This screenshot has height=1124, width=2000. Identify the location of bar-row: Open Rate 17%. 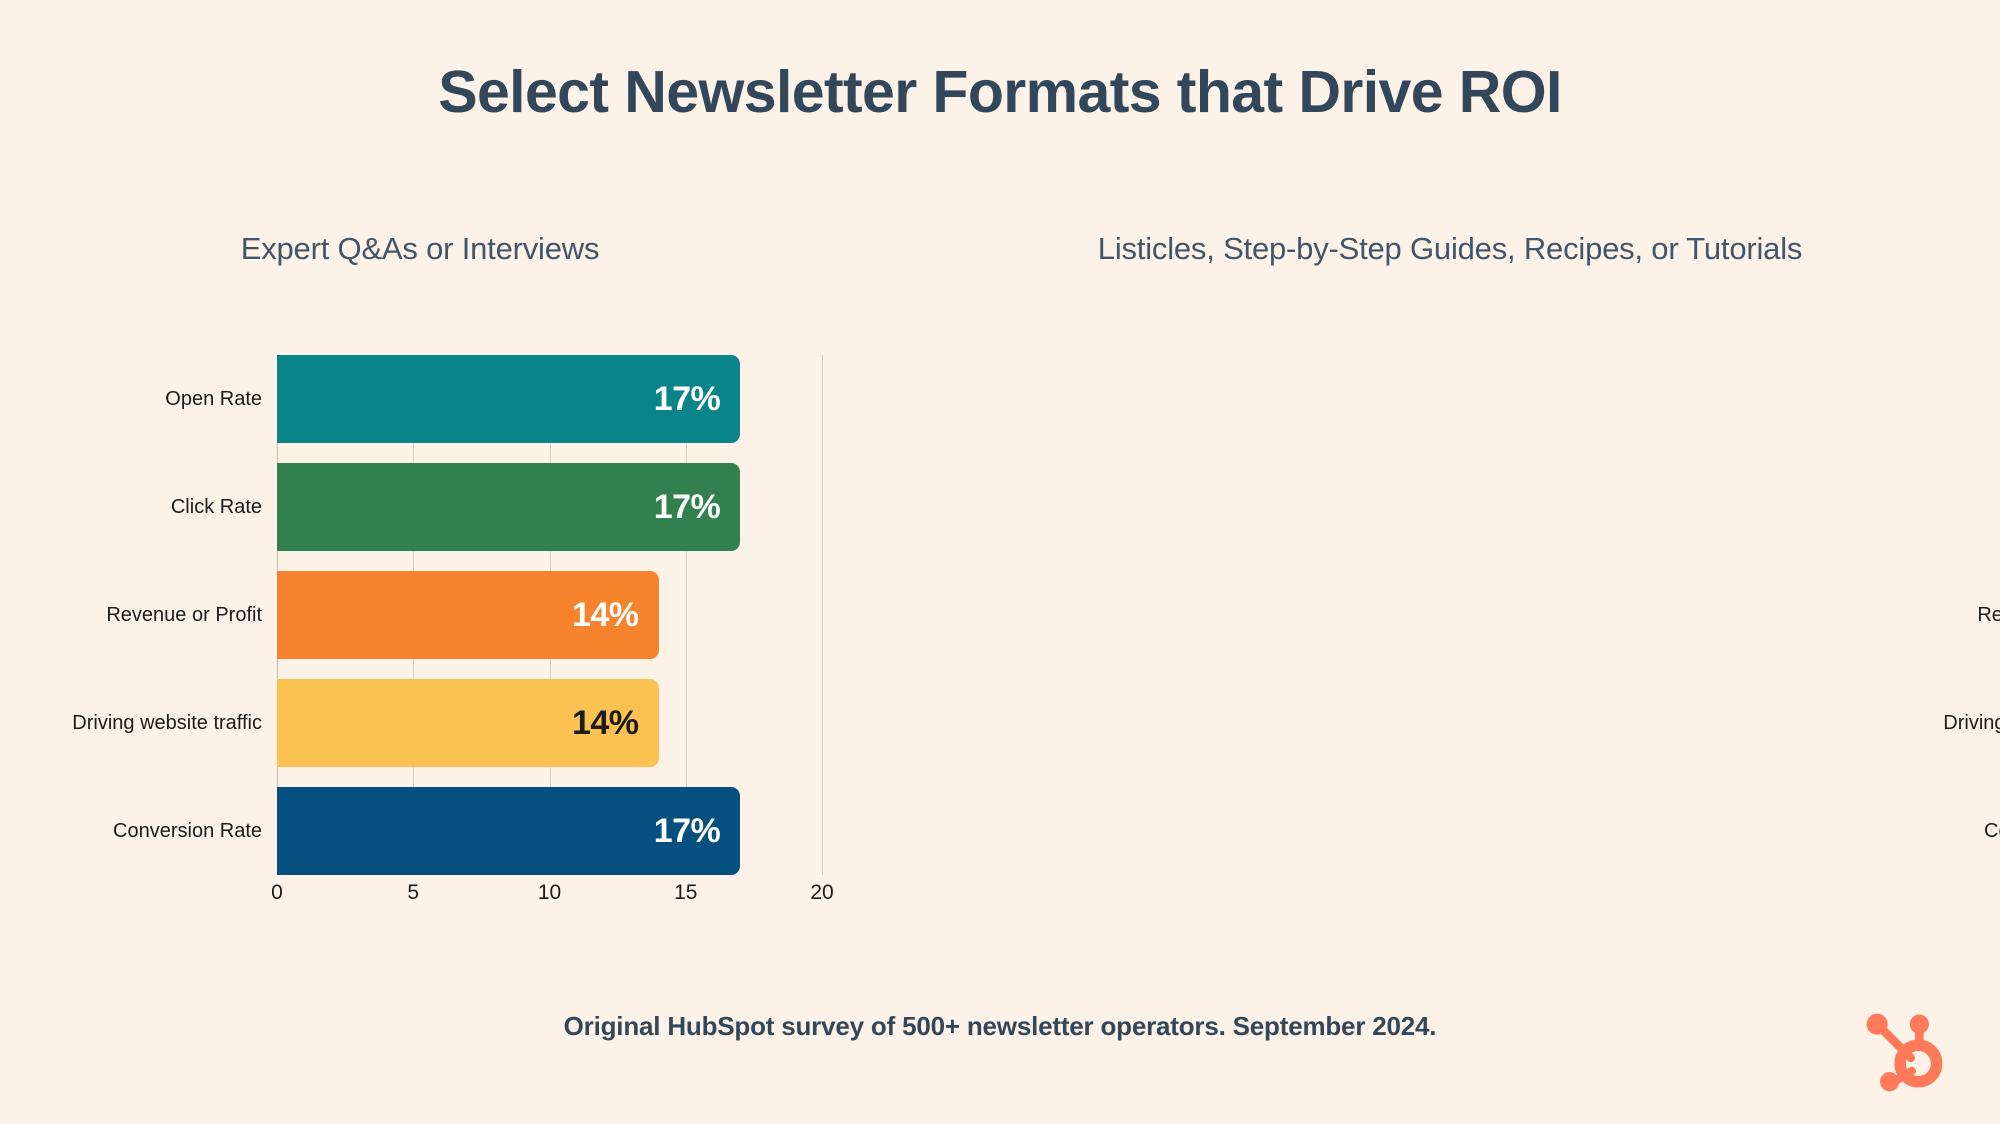
(493, 399).